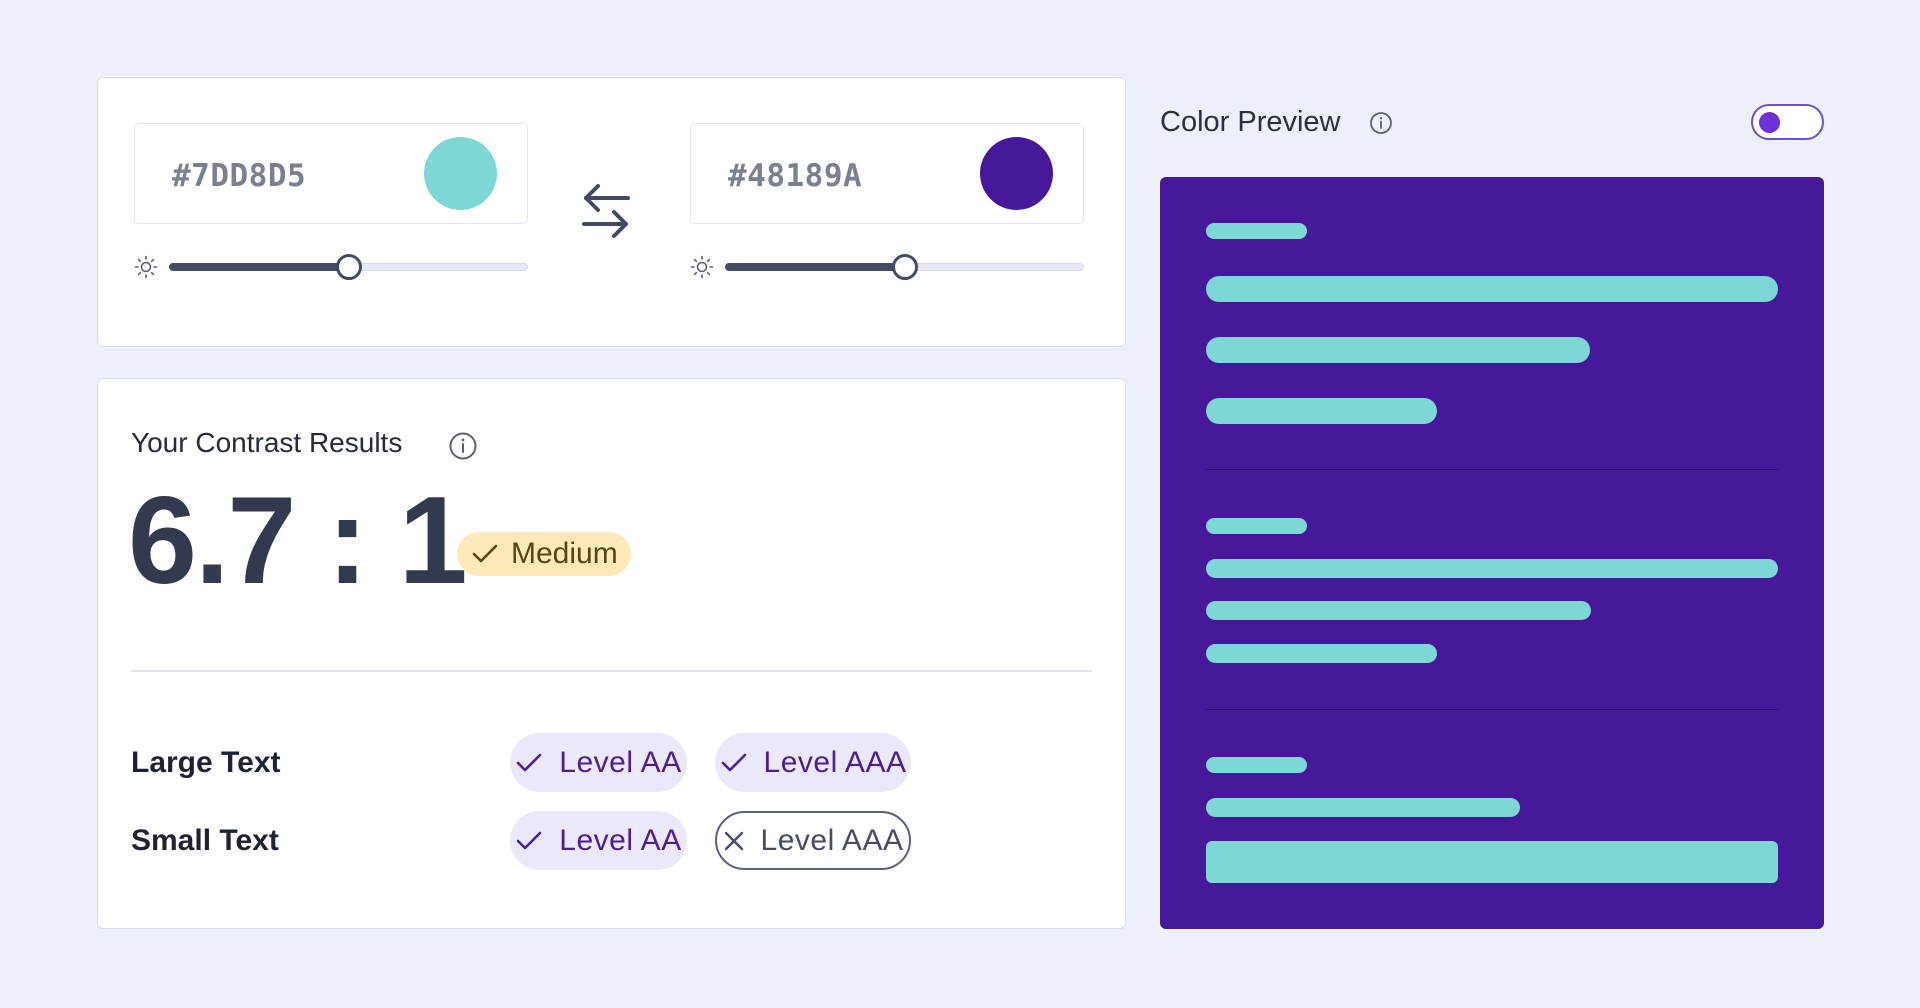 The width and height of the screenshot is (1920, 1008). I want to click on rating-label: Medium, so click(564, 553).